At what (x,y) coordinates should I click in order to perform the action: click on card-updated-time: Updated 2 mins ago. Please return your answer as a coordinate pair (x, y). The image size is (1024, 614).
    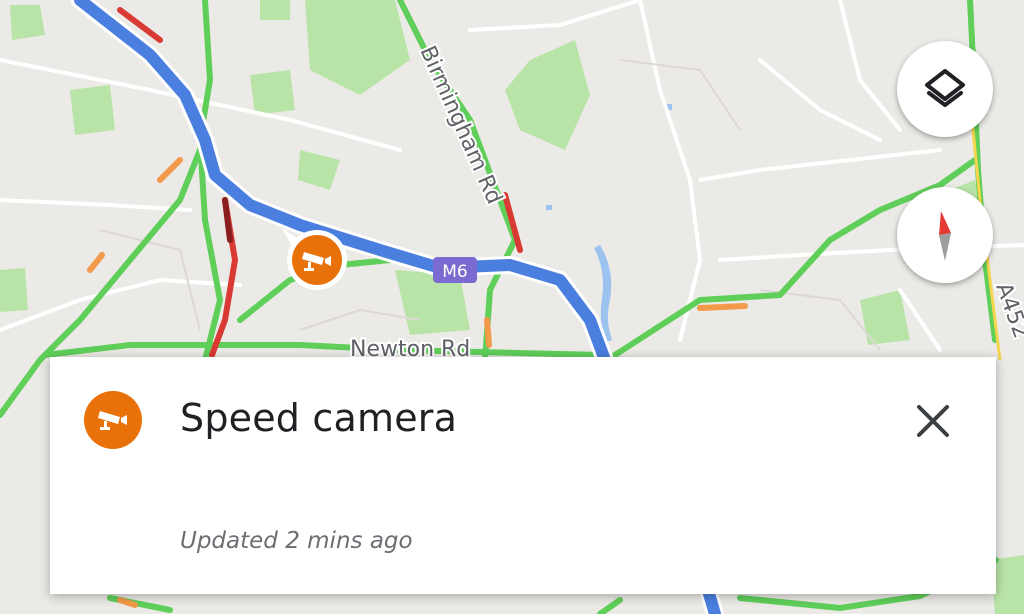
    Looking at the image, I should click on (296, 541).